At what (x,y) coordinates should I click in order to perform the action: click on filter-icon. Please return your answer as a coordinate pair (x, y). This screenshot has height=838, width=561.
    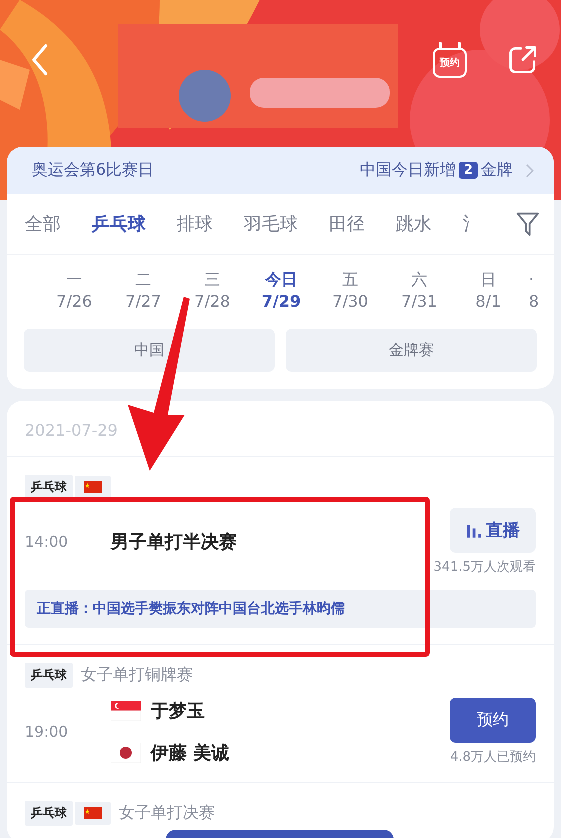
    Looking at the image, I should click on (528, 224).